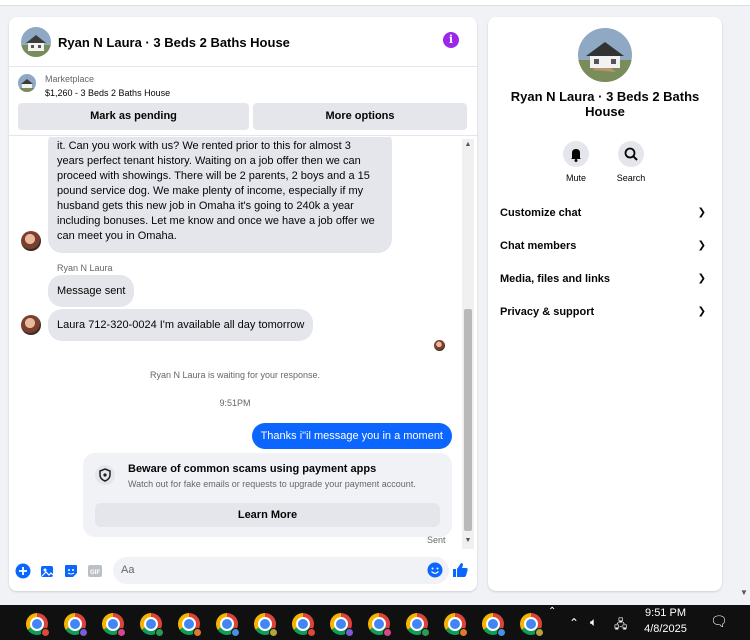 The width and height of the screenshot is (750, 640). What do you see at coordinates (47, 571) in the screenshot?
I see `photo-icon` at bounding box center [47, 571].